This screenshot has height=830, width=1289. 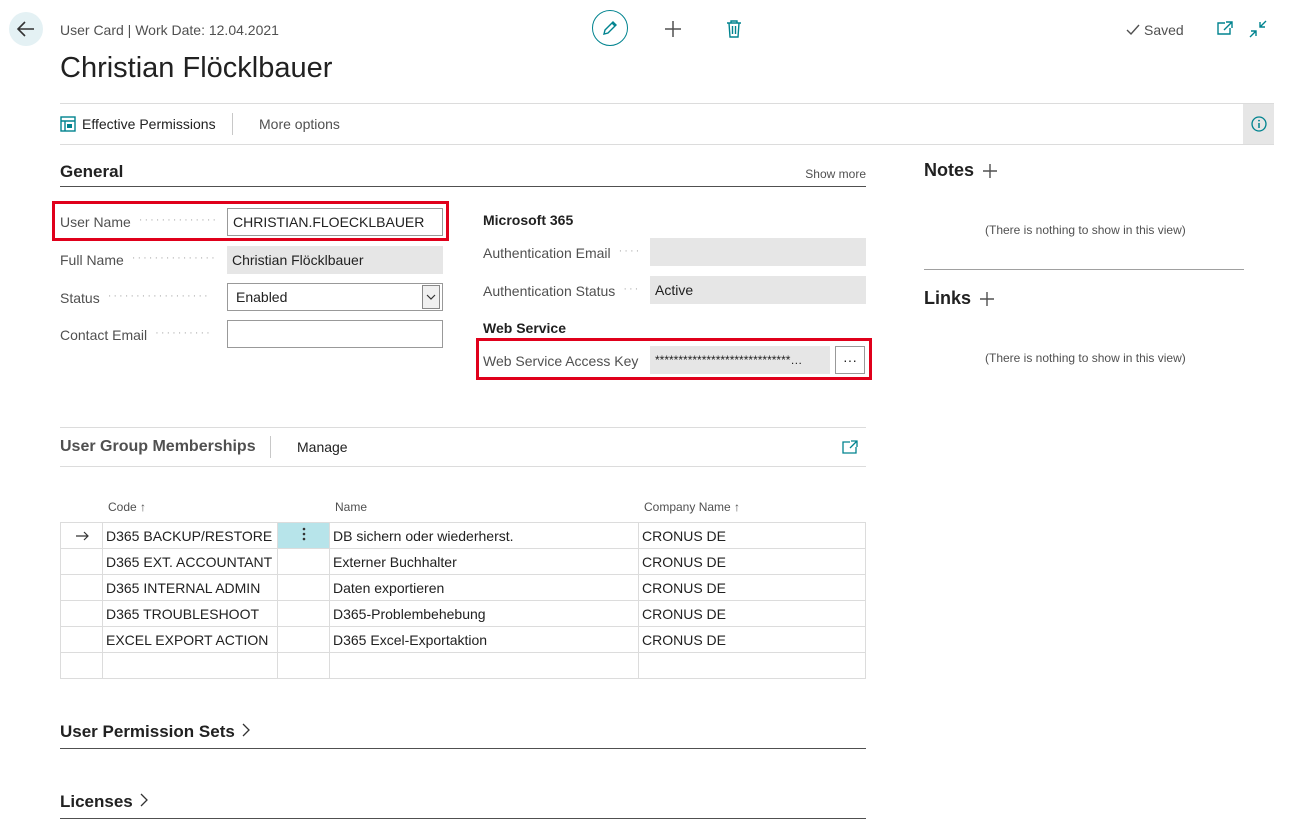 What do you see at coordinates (335, 222) in the screenshot?
I see `user-name-field: CHRISTIAN.FLOECKLBAUER` at bounding box center [335, 222].